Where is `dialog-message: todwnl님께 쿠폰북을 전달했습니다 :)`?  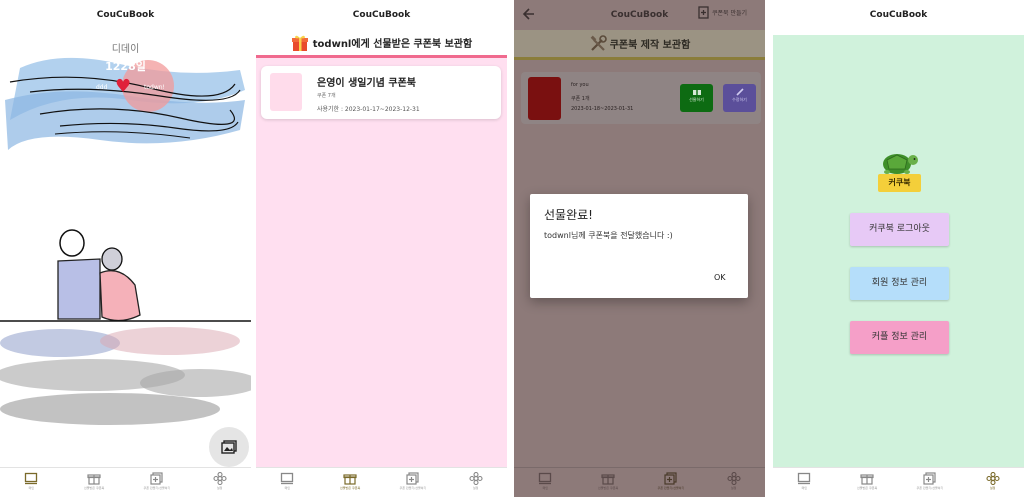 dialog-message: todwnl님께 쿠폰북을 전달했습니다 :) is located at coordinates (608, 235).